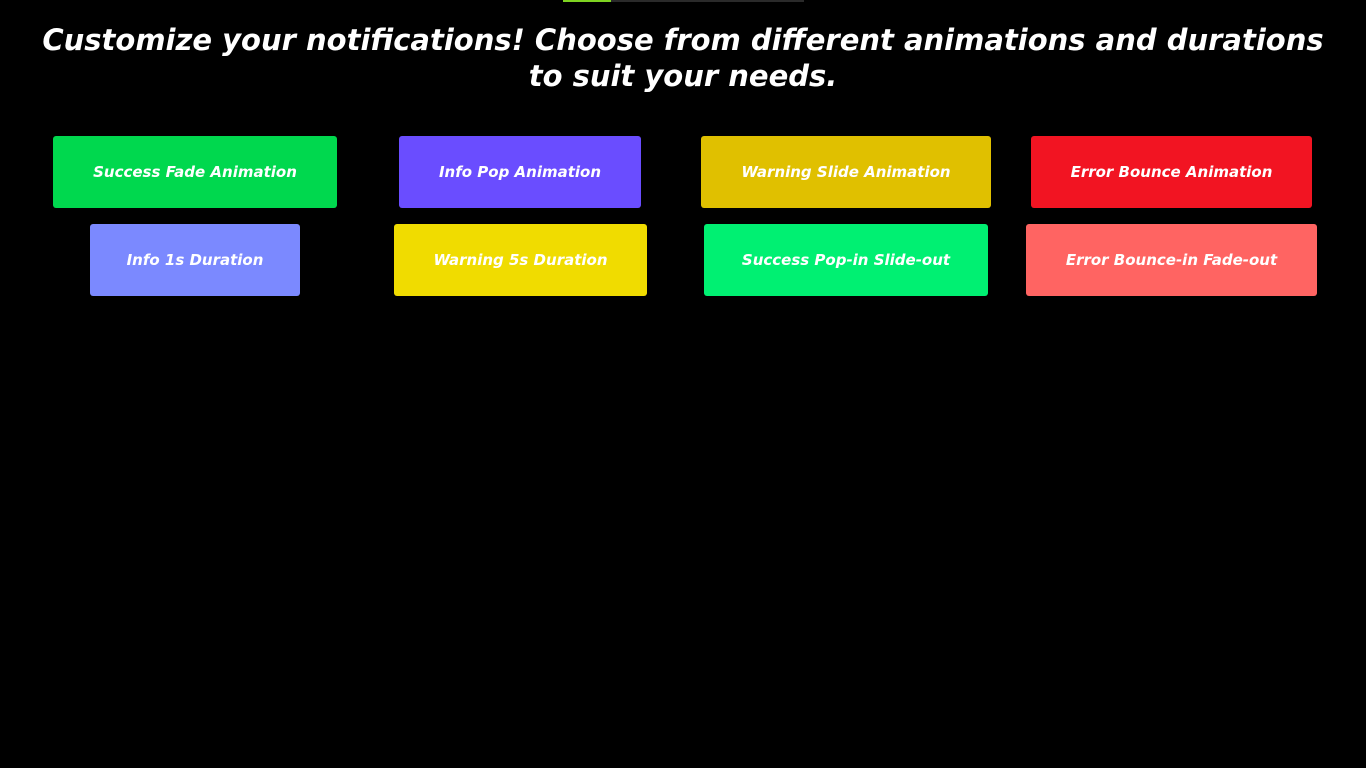  What do you see at coordinates (195, 260) in the screenshot?
I see `info-1s-duration-button: Info 1s Duration` at bounding box center [195, 260].